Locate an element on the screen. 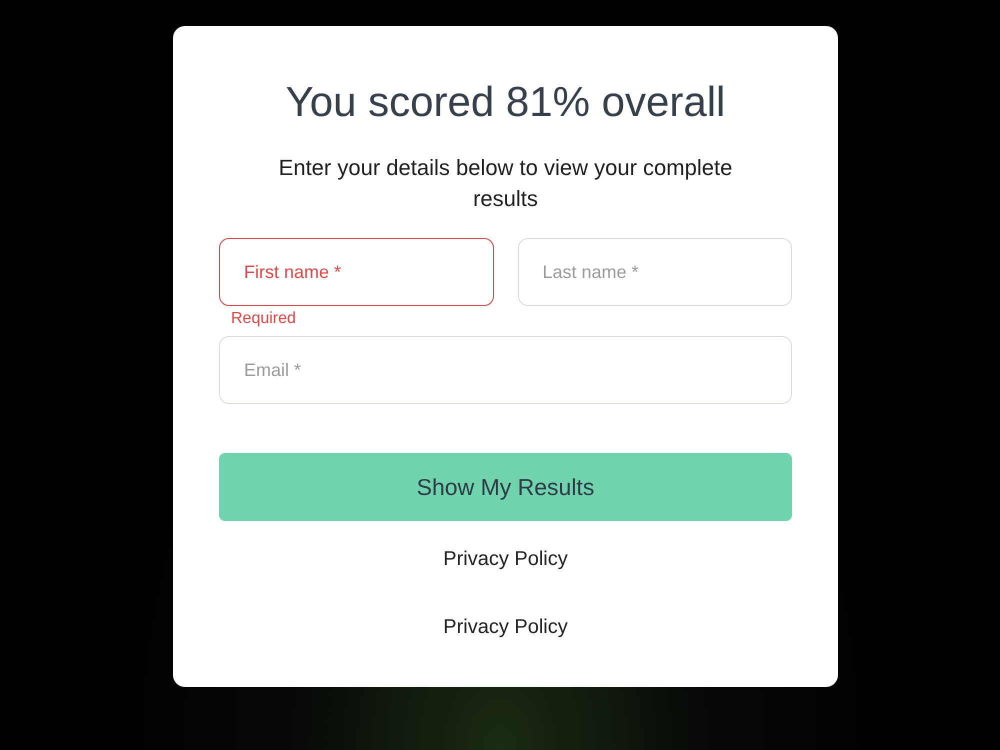 Image resolution: width=1000 pixels, height=750 pixels. text-input-field: First name * is located at coordinates (356, 272).